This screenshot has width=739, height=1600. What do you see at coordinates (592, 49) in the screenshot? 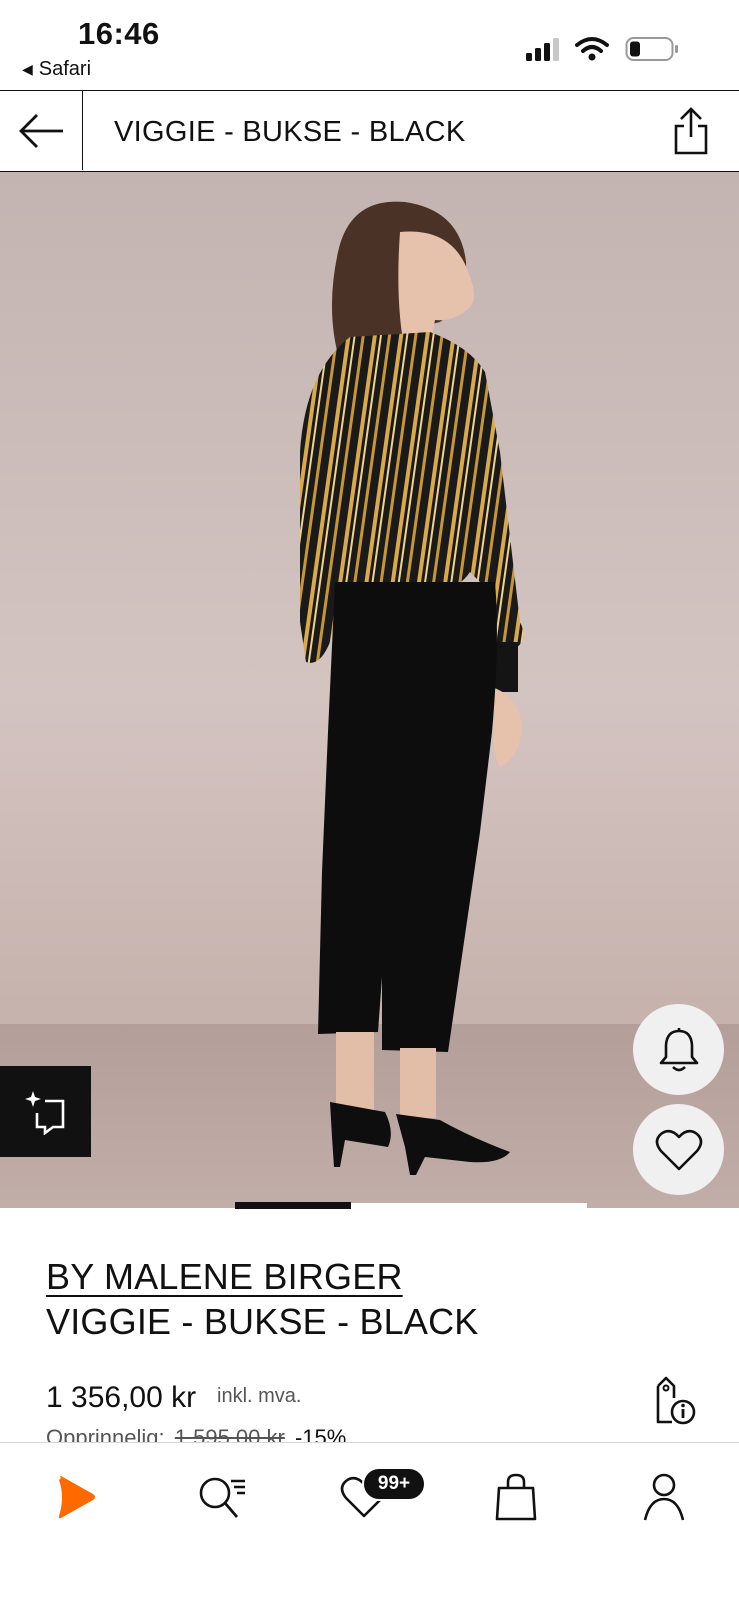
I see `wifi-icon` at bounding box center [592, 49].